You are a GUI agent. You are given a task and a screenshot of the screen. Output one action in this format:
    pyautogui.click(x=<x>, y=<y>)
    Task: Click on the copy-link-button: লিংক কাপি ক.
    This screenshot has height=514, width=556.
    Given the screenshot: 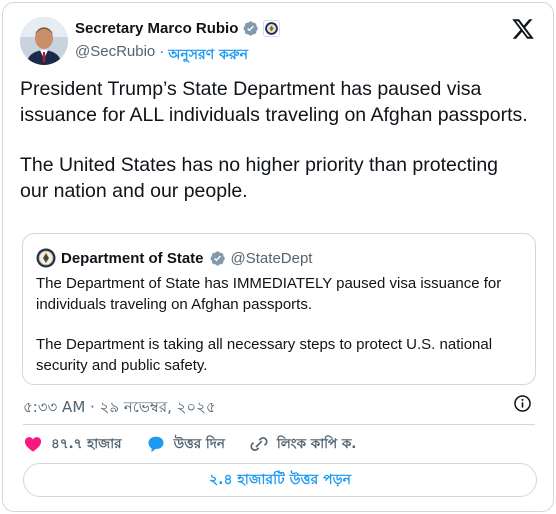 What is the action you would take?
    pyautogui.click(x=303, y=444)
    